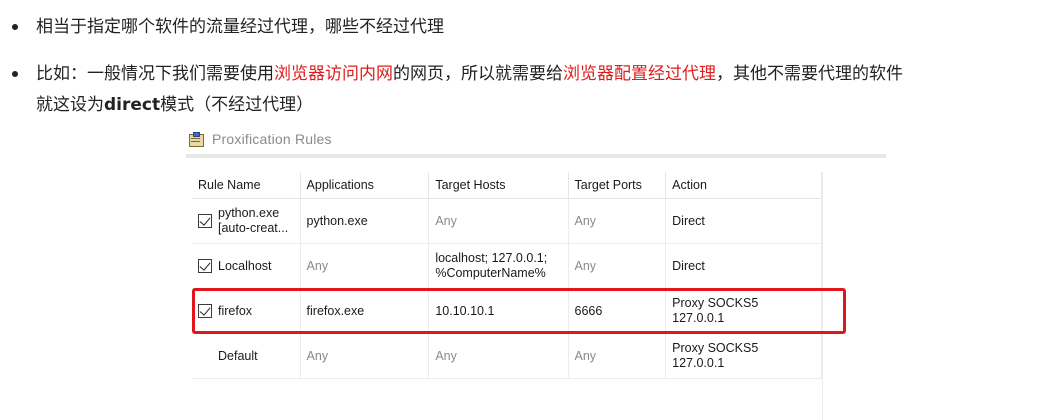 The image size is (1042, 420). Describe the element at coordinates (246, 185) in the screenshot. I see `column-header-rule-name: Rule Name` at that location.